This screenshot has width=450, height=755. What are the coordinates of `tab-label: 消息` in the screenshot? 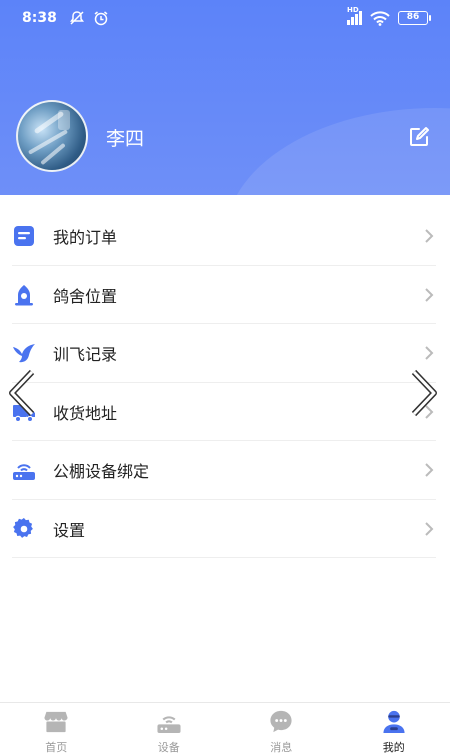 It's located at (281, 747).